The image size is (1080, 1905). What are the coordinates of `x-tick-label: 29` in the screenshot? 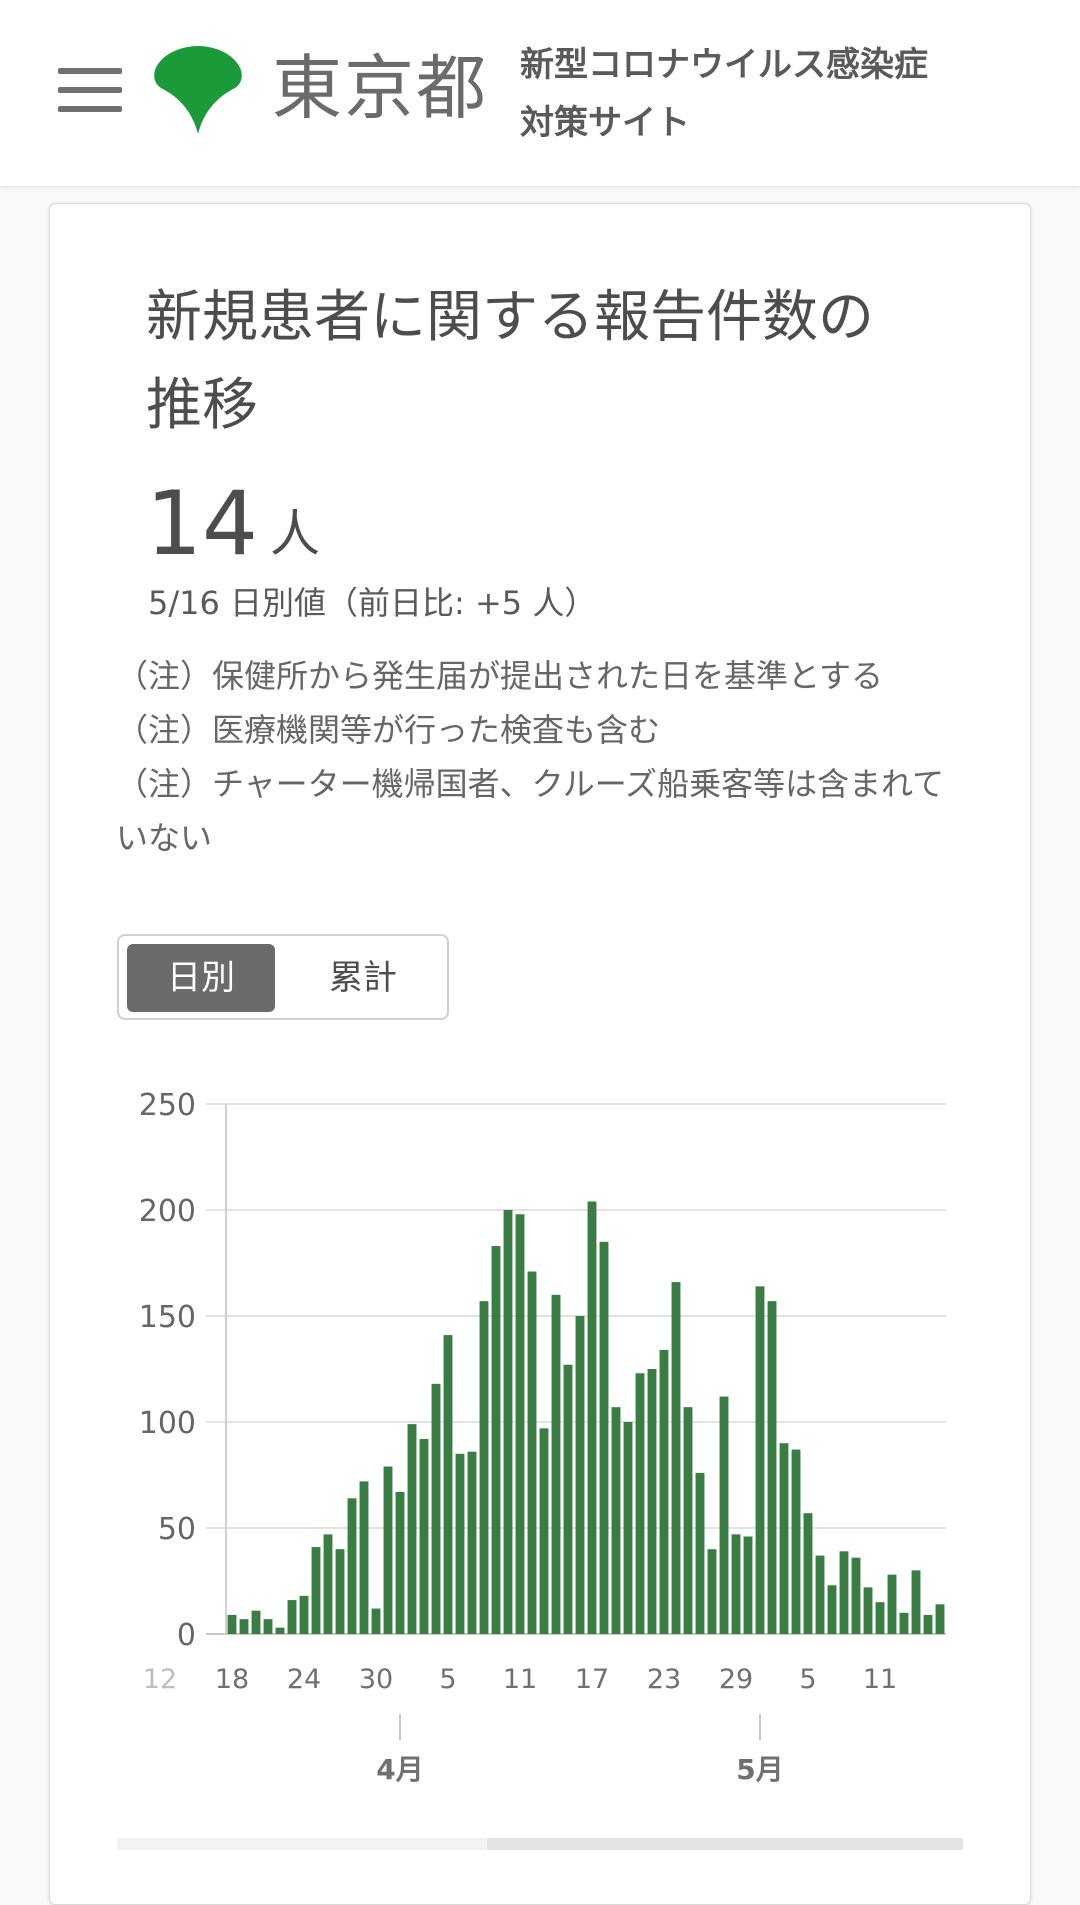 It's located at (736, 1679).